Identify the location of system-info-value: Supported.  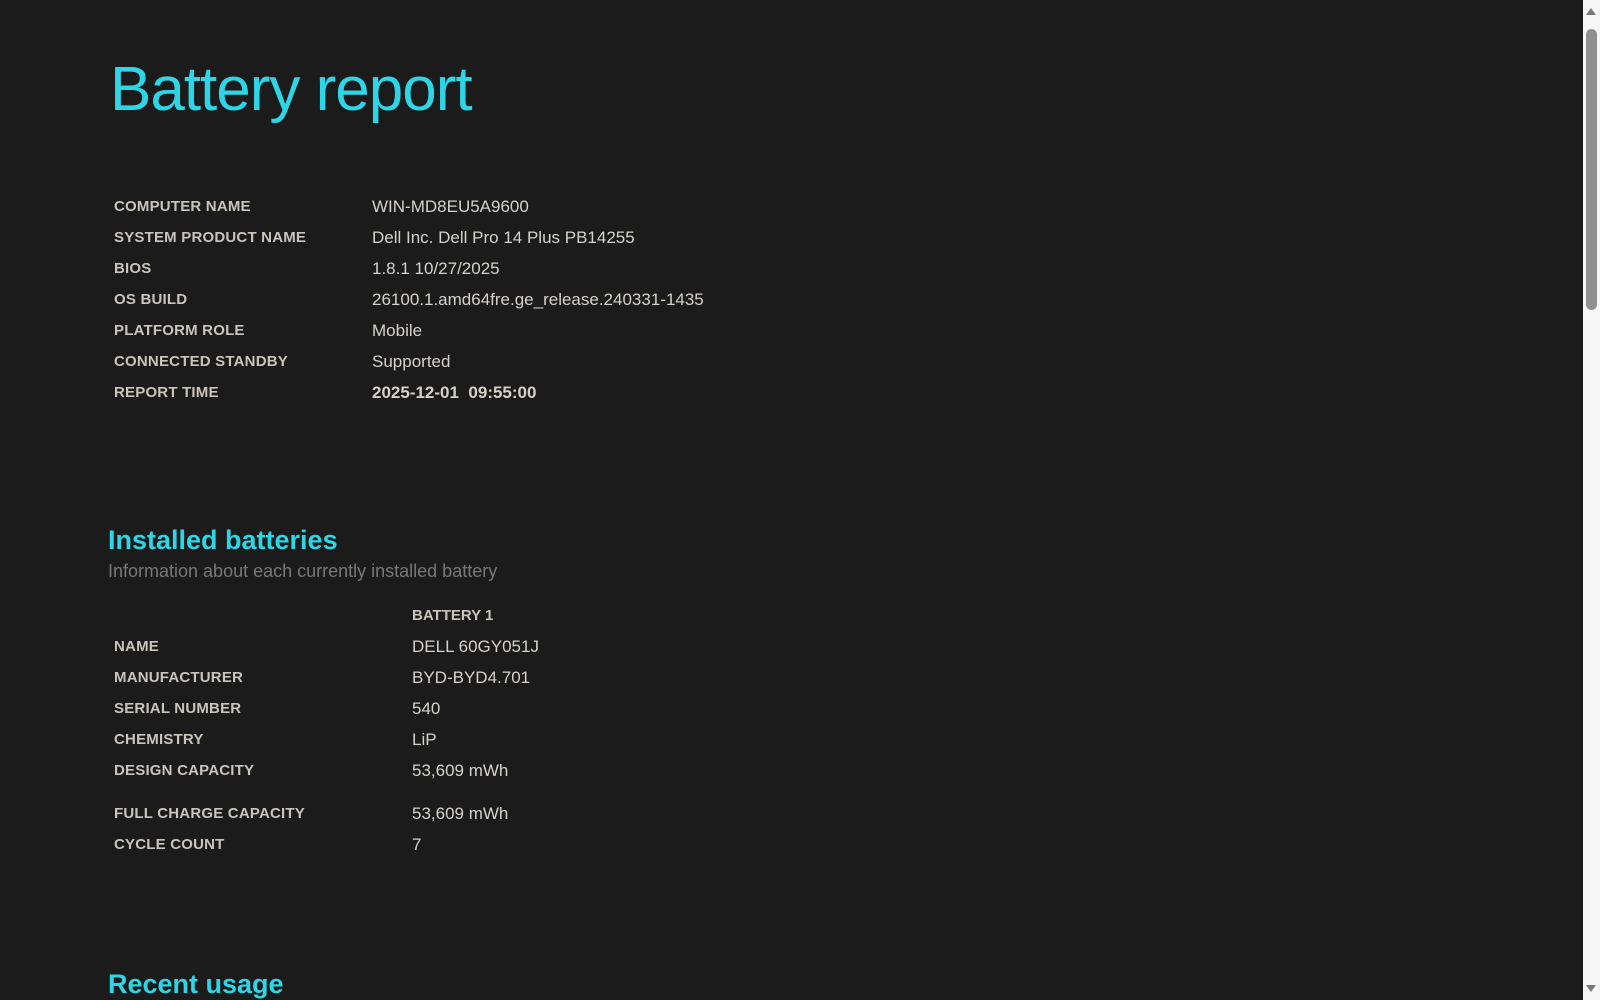
(411, 361).